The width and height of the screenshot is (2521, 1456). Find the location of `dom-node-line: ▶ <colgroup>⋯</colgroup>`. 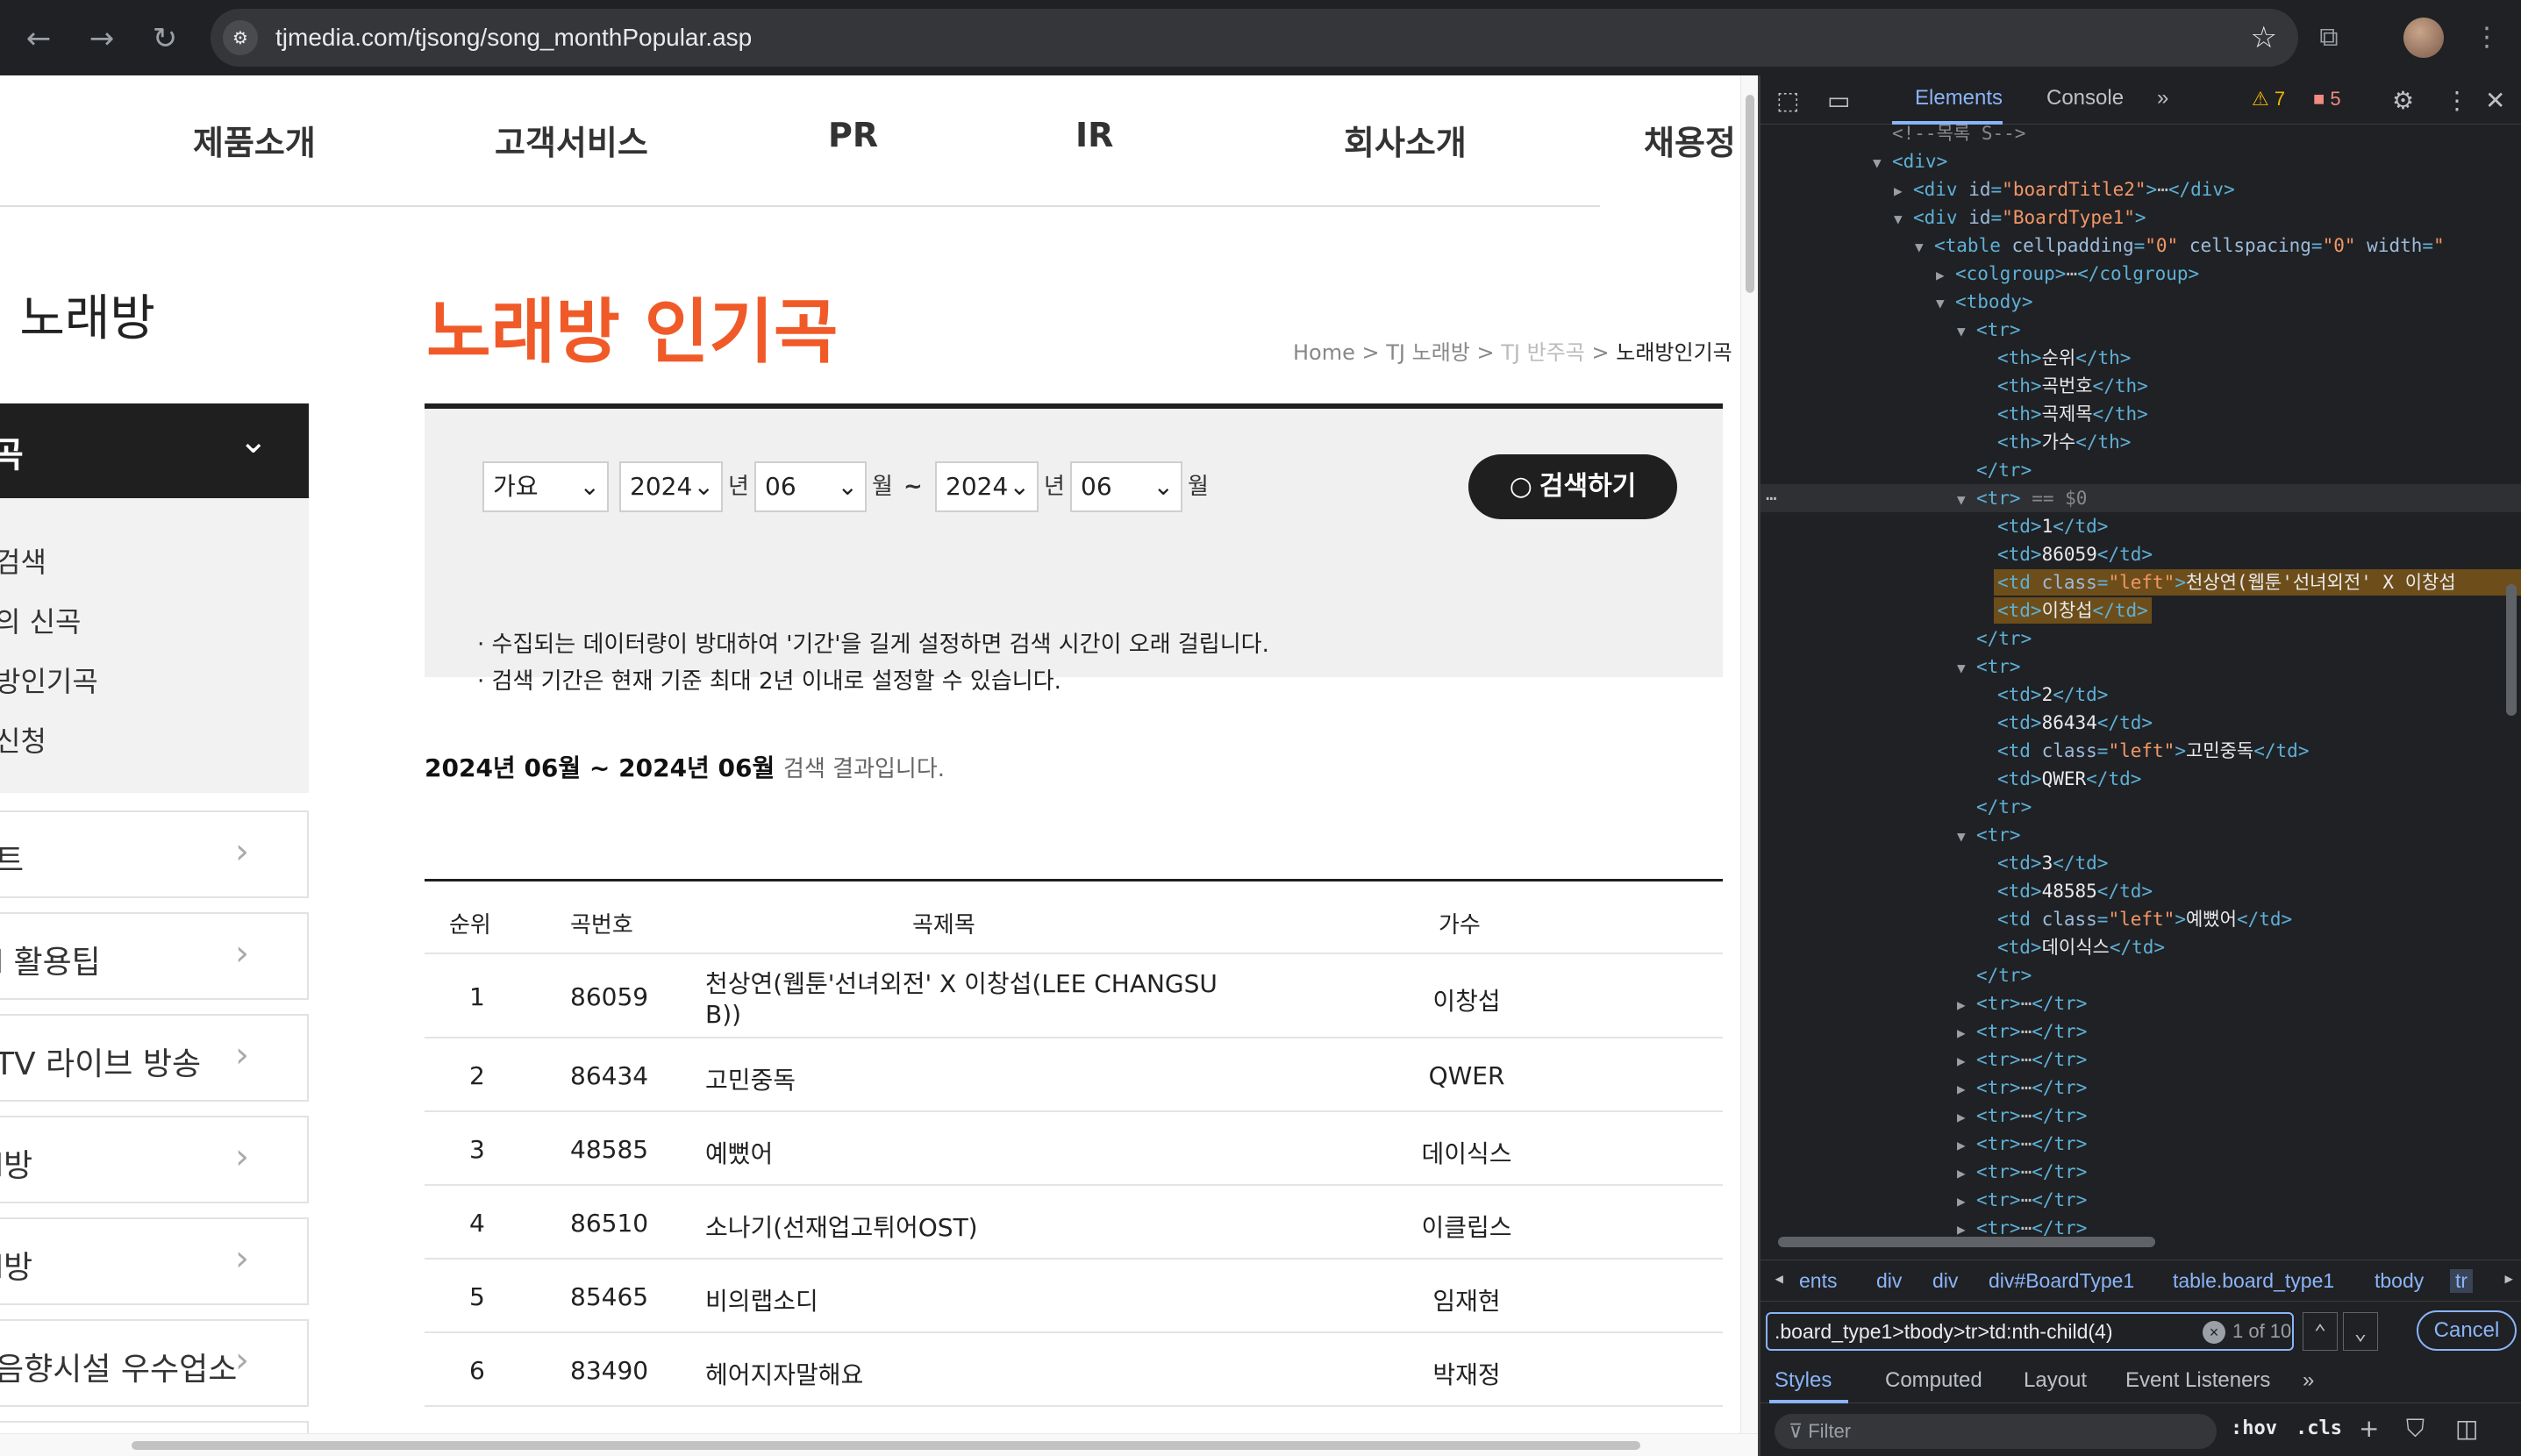

dom-node-line: ▶ <colgroup>⋯</colgroup> is located at coordinates (2068, 274).